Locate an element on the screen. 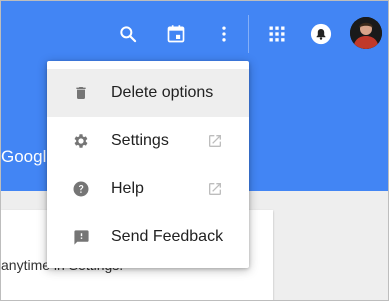  menu-item-label: Help is located at coordinates (127, 188).